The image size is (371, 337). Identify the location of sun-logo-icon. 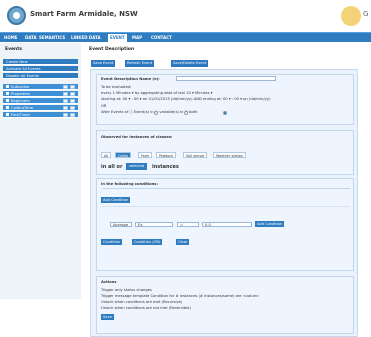
(351, 16).